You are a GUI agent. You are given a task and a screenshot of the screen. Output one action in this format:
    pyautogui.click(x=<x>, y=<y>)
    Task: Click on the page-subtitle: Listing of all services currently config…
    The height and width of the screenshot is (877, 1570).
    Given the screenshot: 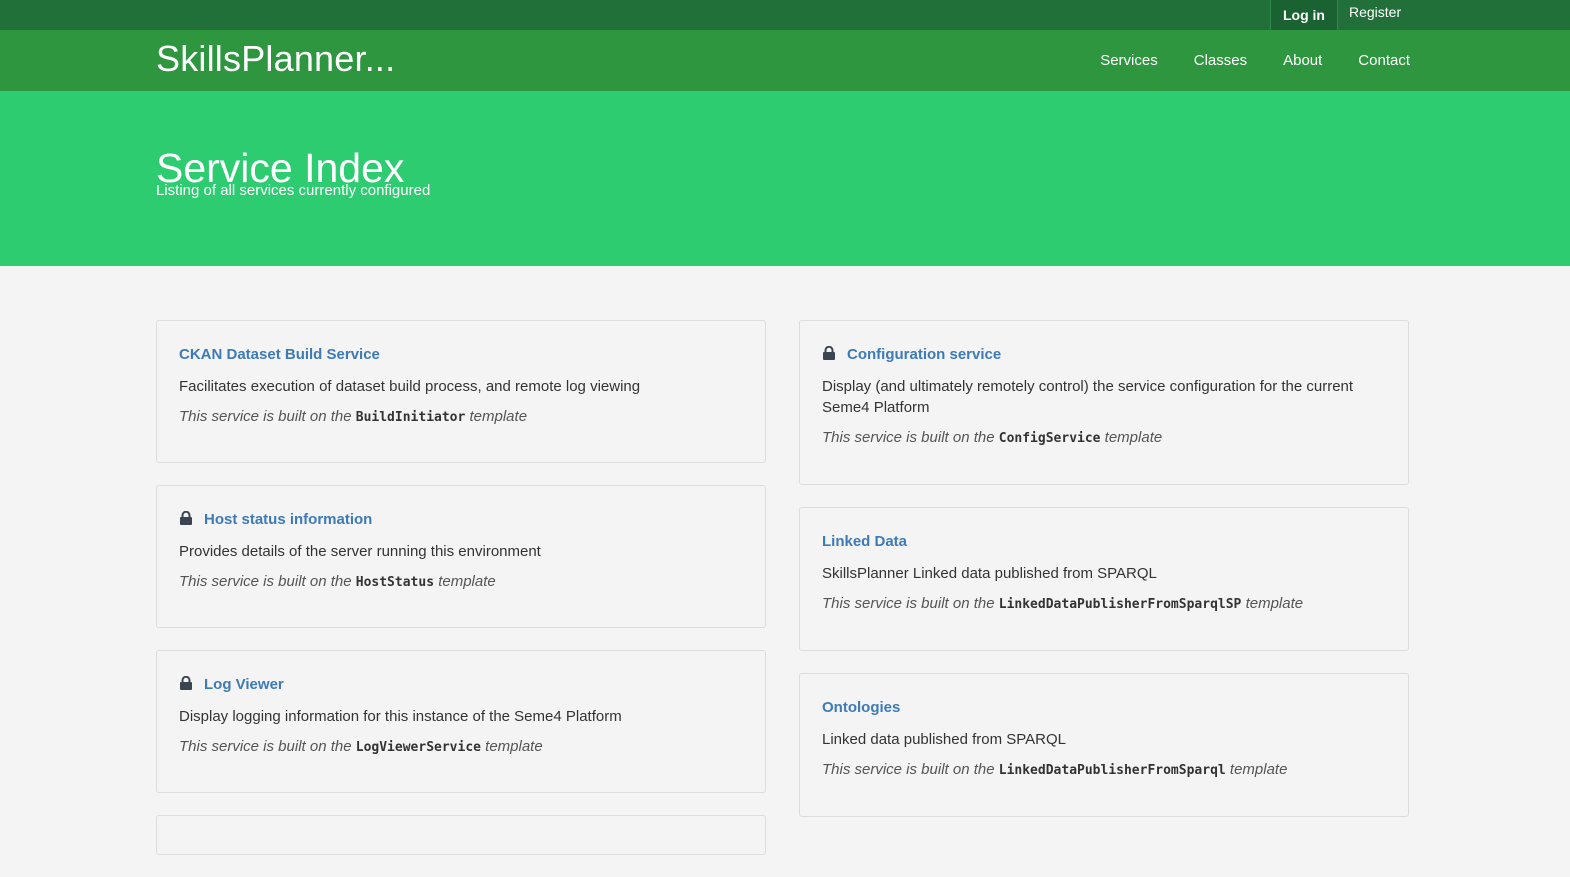 What is the action you would take?
    pyautogui.click(x=293, y=190)
    